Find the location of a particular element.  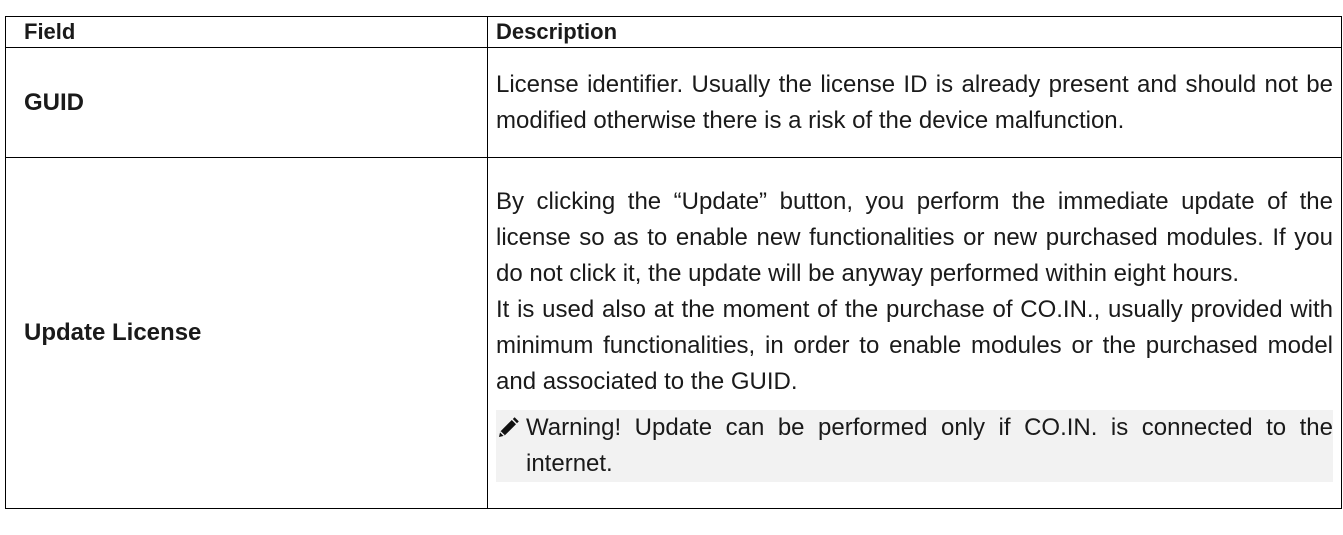

column-header-description: Description is located at coordinates (914, 32).